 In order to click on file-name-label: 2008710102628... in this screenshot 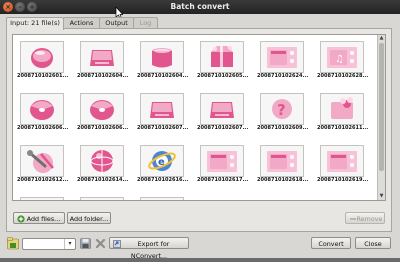, I will do `click(343, 76)`.